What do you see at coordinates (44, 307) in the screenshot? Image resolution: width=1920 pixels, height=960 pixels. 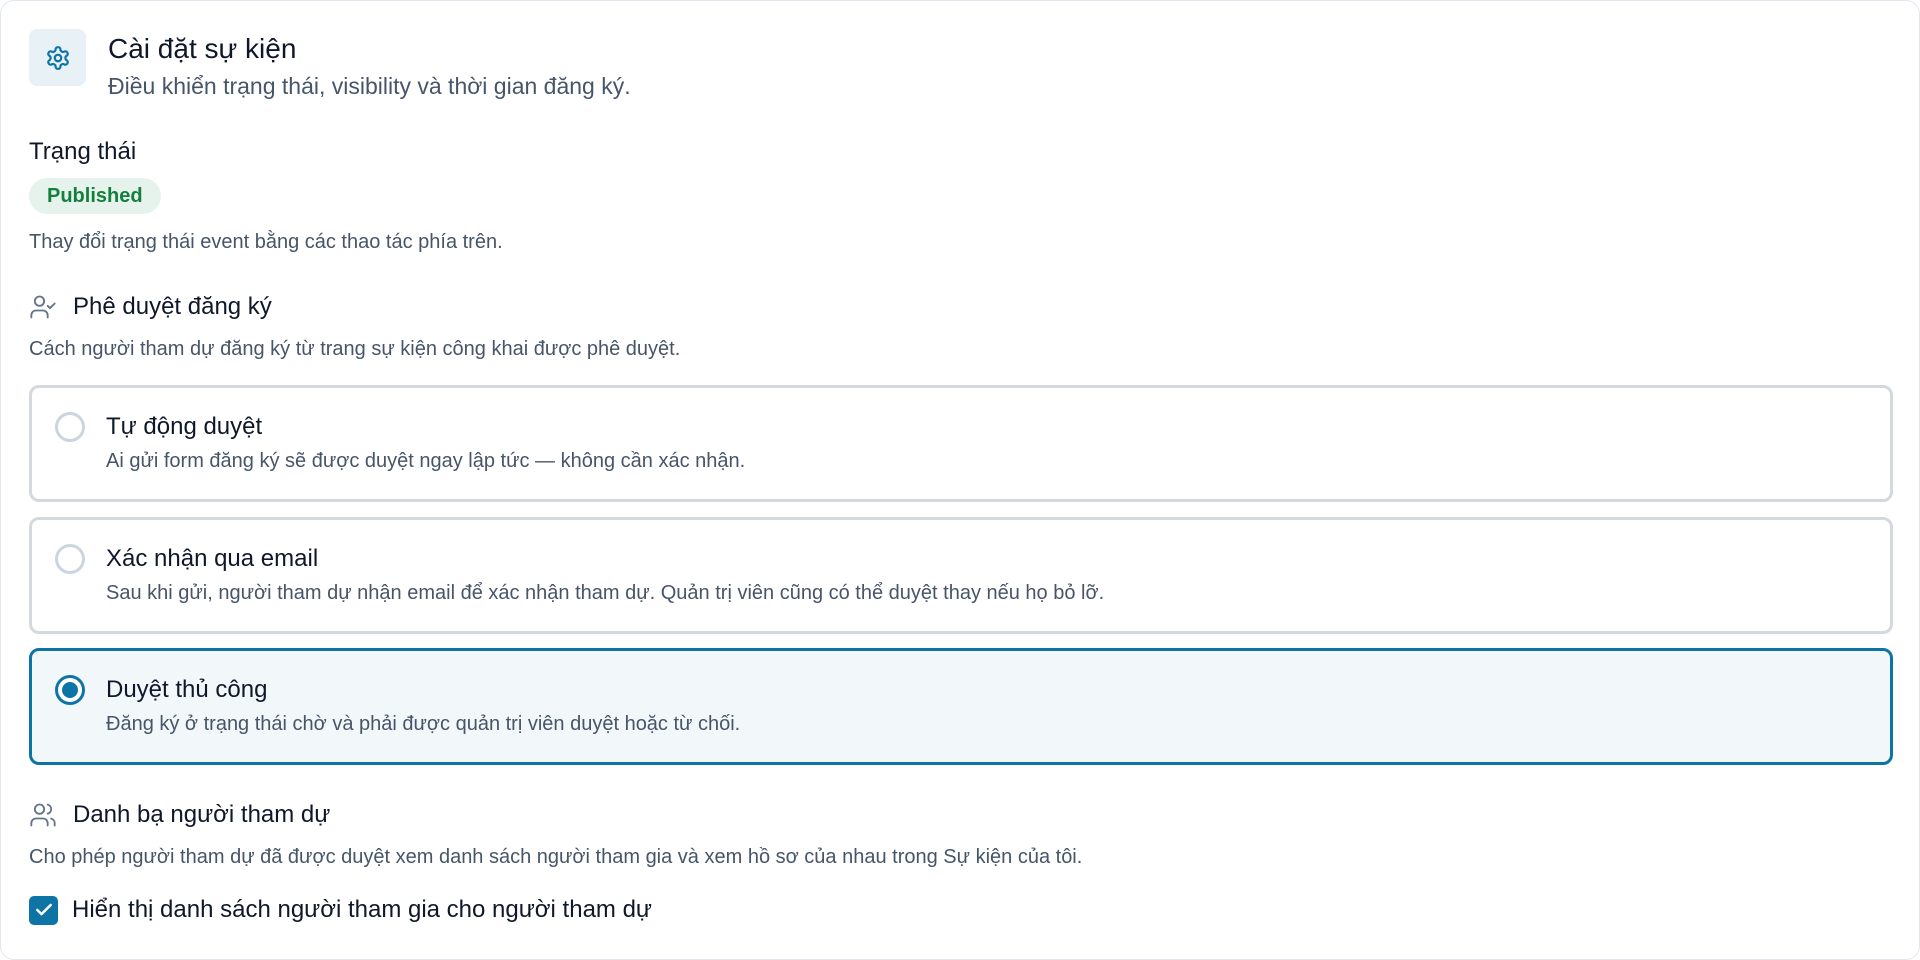 I see `user-check-icon` at bounding box center [44, 307].